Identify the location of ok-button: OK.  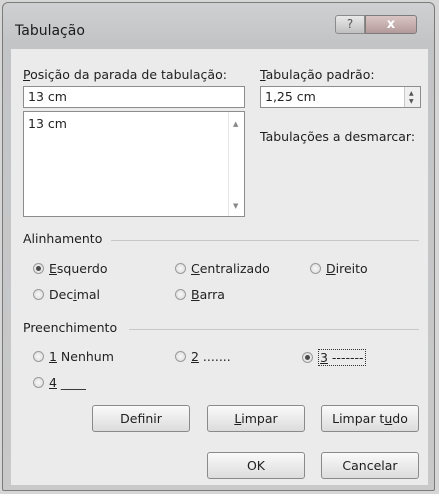
(256, 465).